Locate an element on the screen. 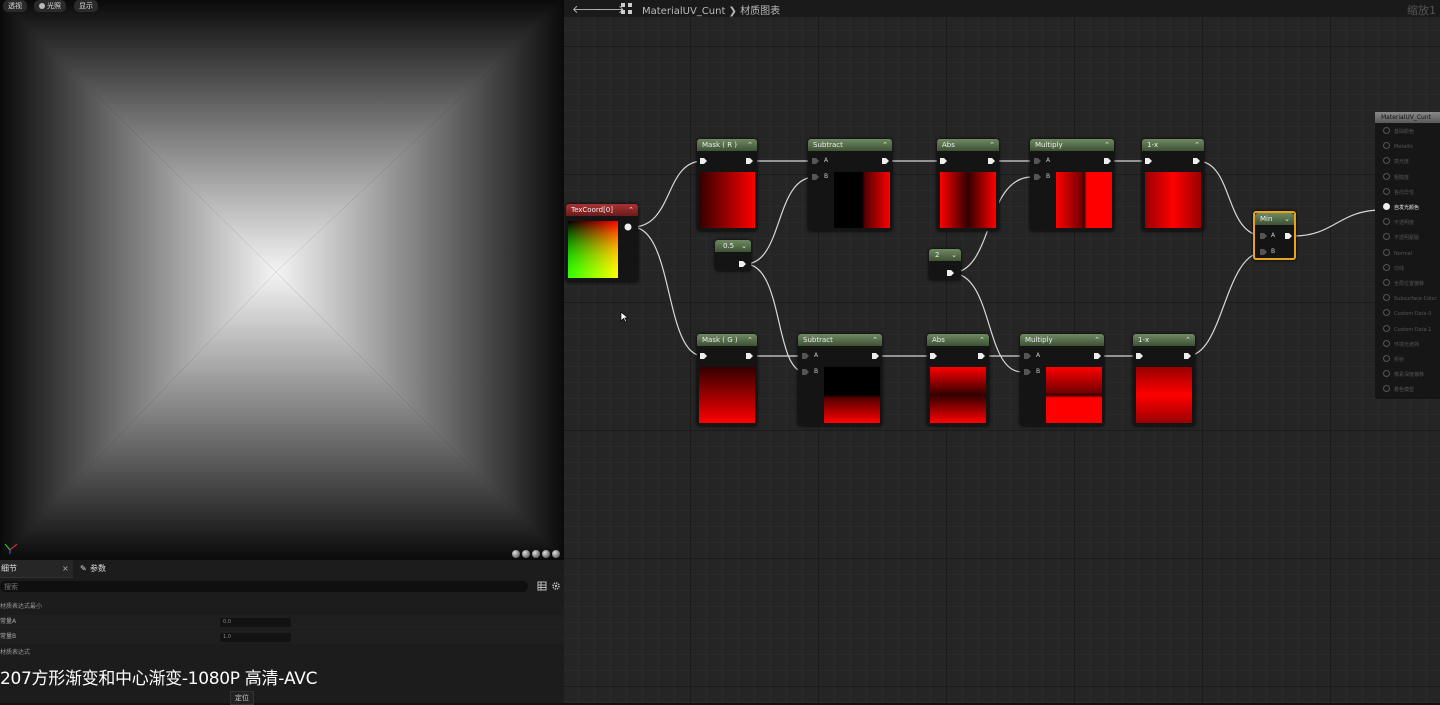  node-abs-r: Abs ⌃ is located at coordinates (968, 185).